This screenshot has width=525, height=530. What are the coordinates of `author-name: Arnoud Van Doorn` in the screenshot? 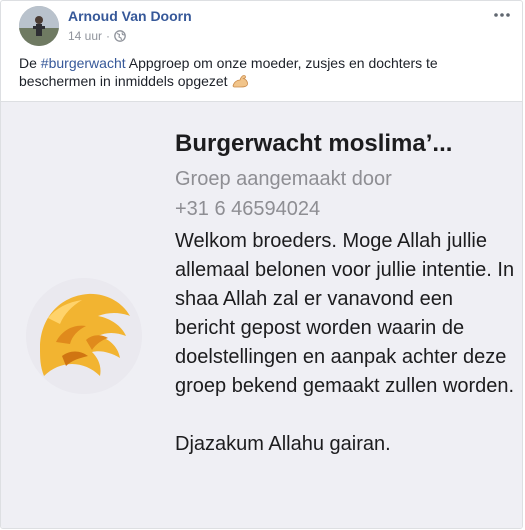 It's located at (130, 16).